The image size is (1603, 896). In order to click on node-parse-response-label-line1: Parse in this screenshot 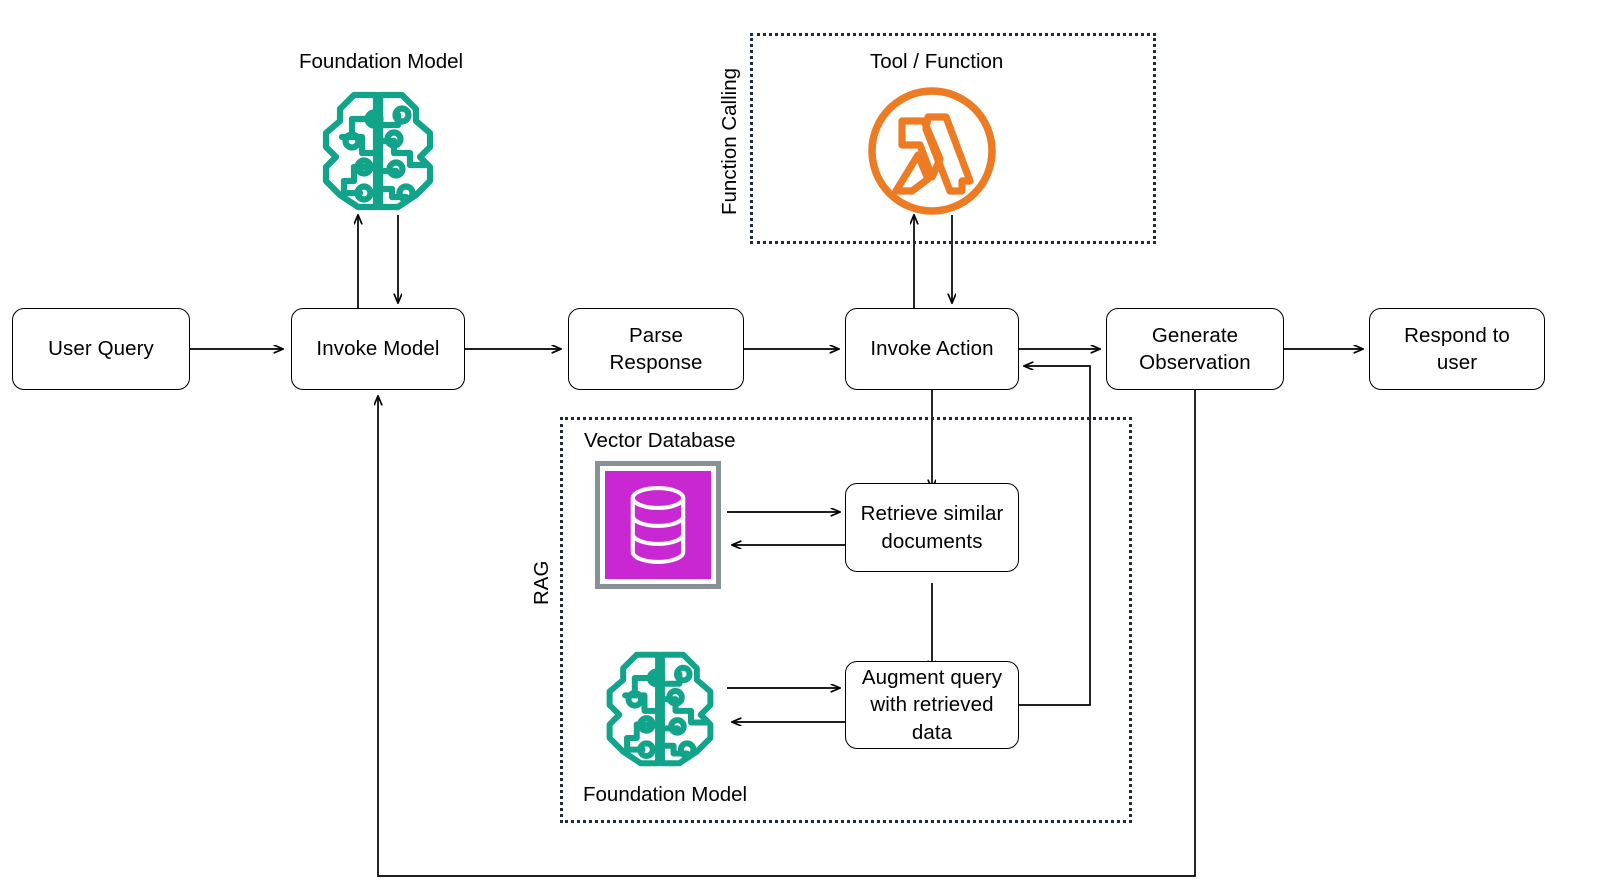, I will do `click(656, 335)`.